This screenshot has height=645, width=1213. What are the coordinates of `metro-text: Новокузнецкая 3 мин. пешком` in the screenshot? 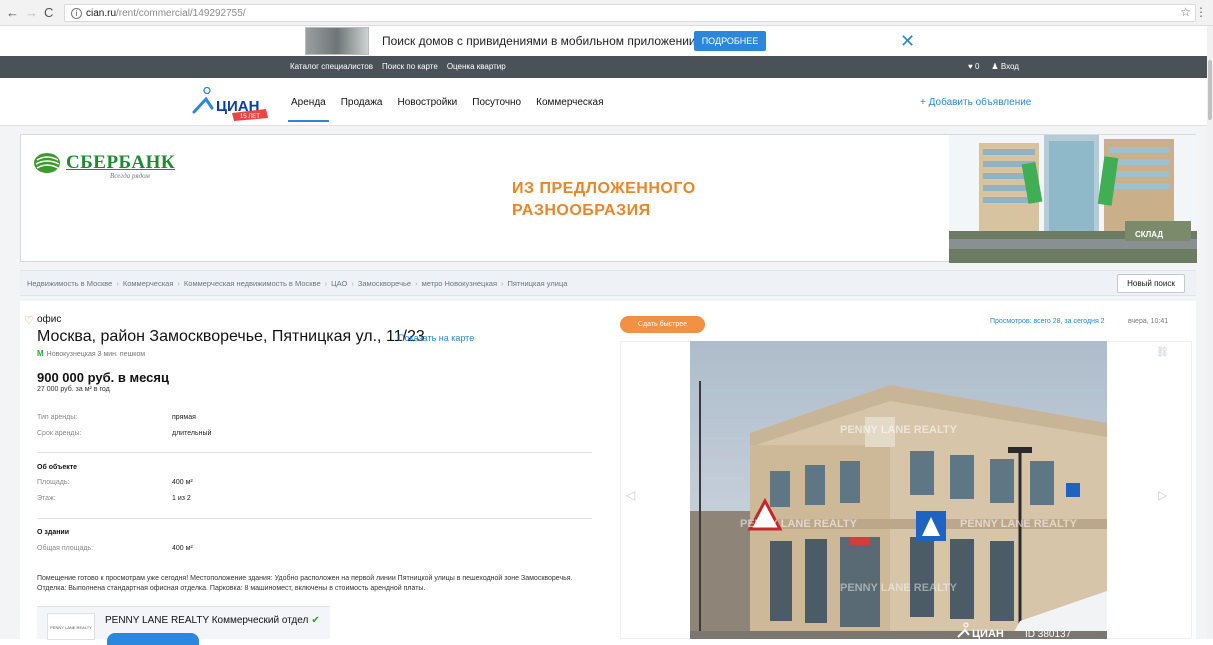 It's located at (96, 354).